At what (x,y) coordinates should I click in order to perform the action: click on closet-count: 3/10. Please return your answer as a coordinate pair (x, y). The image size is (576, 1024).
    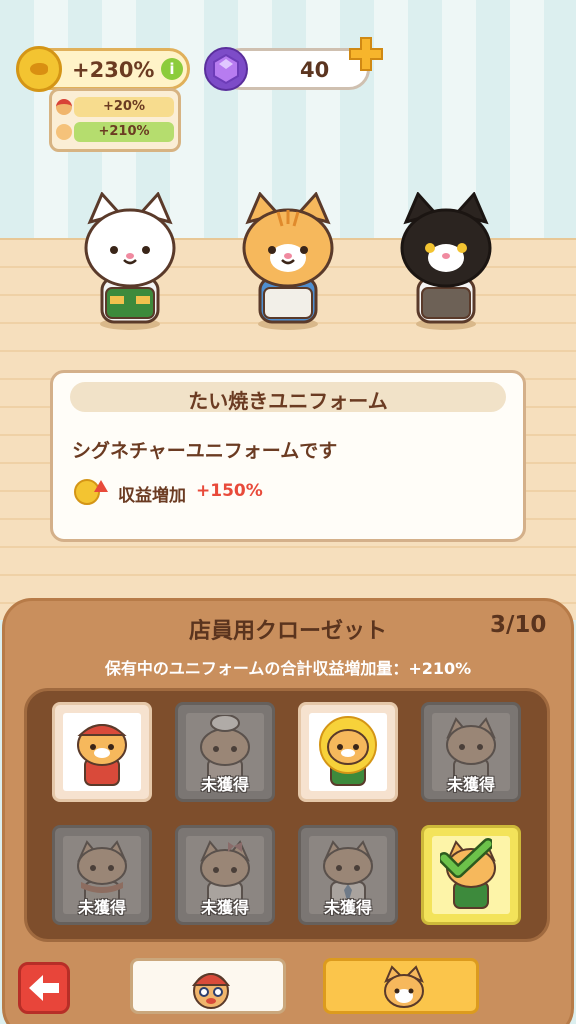
    Looking at the image, I should click on (518, 625).